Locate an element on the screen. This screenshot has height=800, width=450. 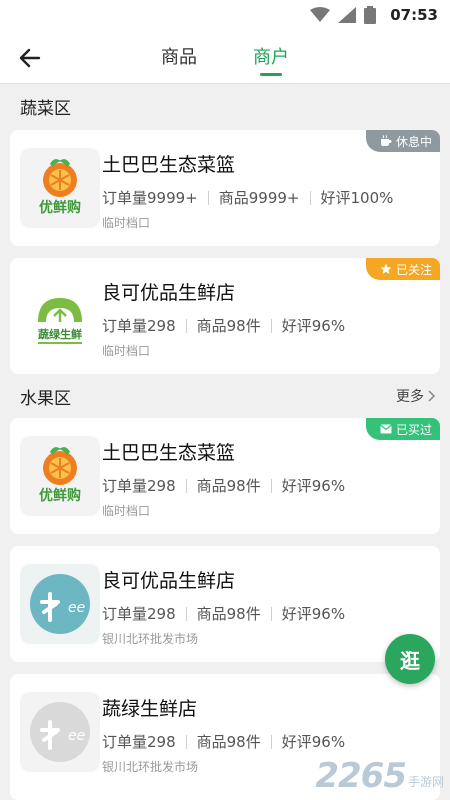
section-header-vegetables: 蔬菜区 is located at coordinates (225, 106).